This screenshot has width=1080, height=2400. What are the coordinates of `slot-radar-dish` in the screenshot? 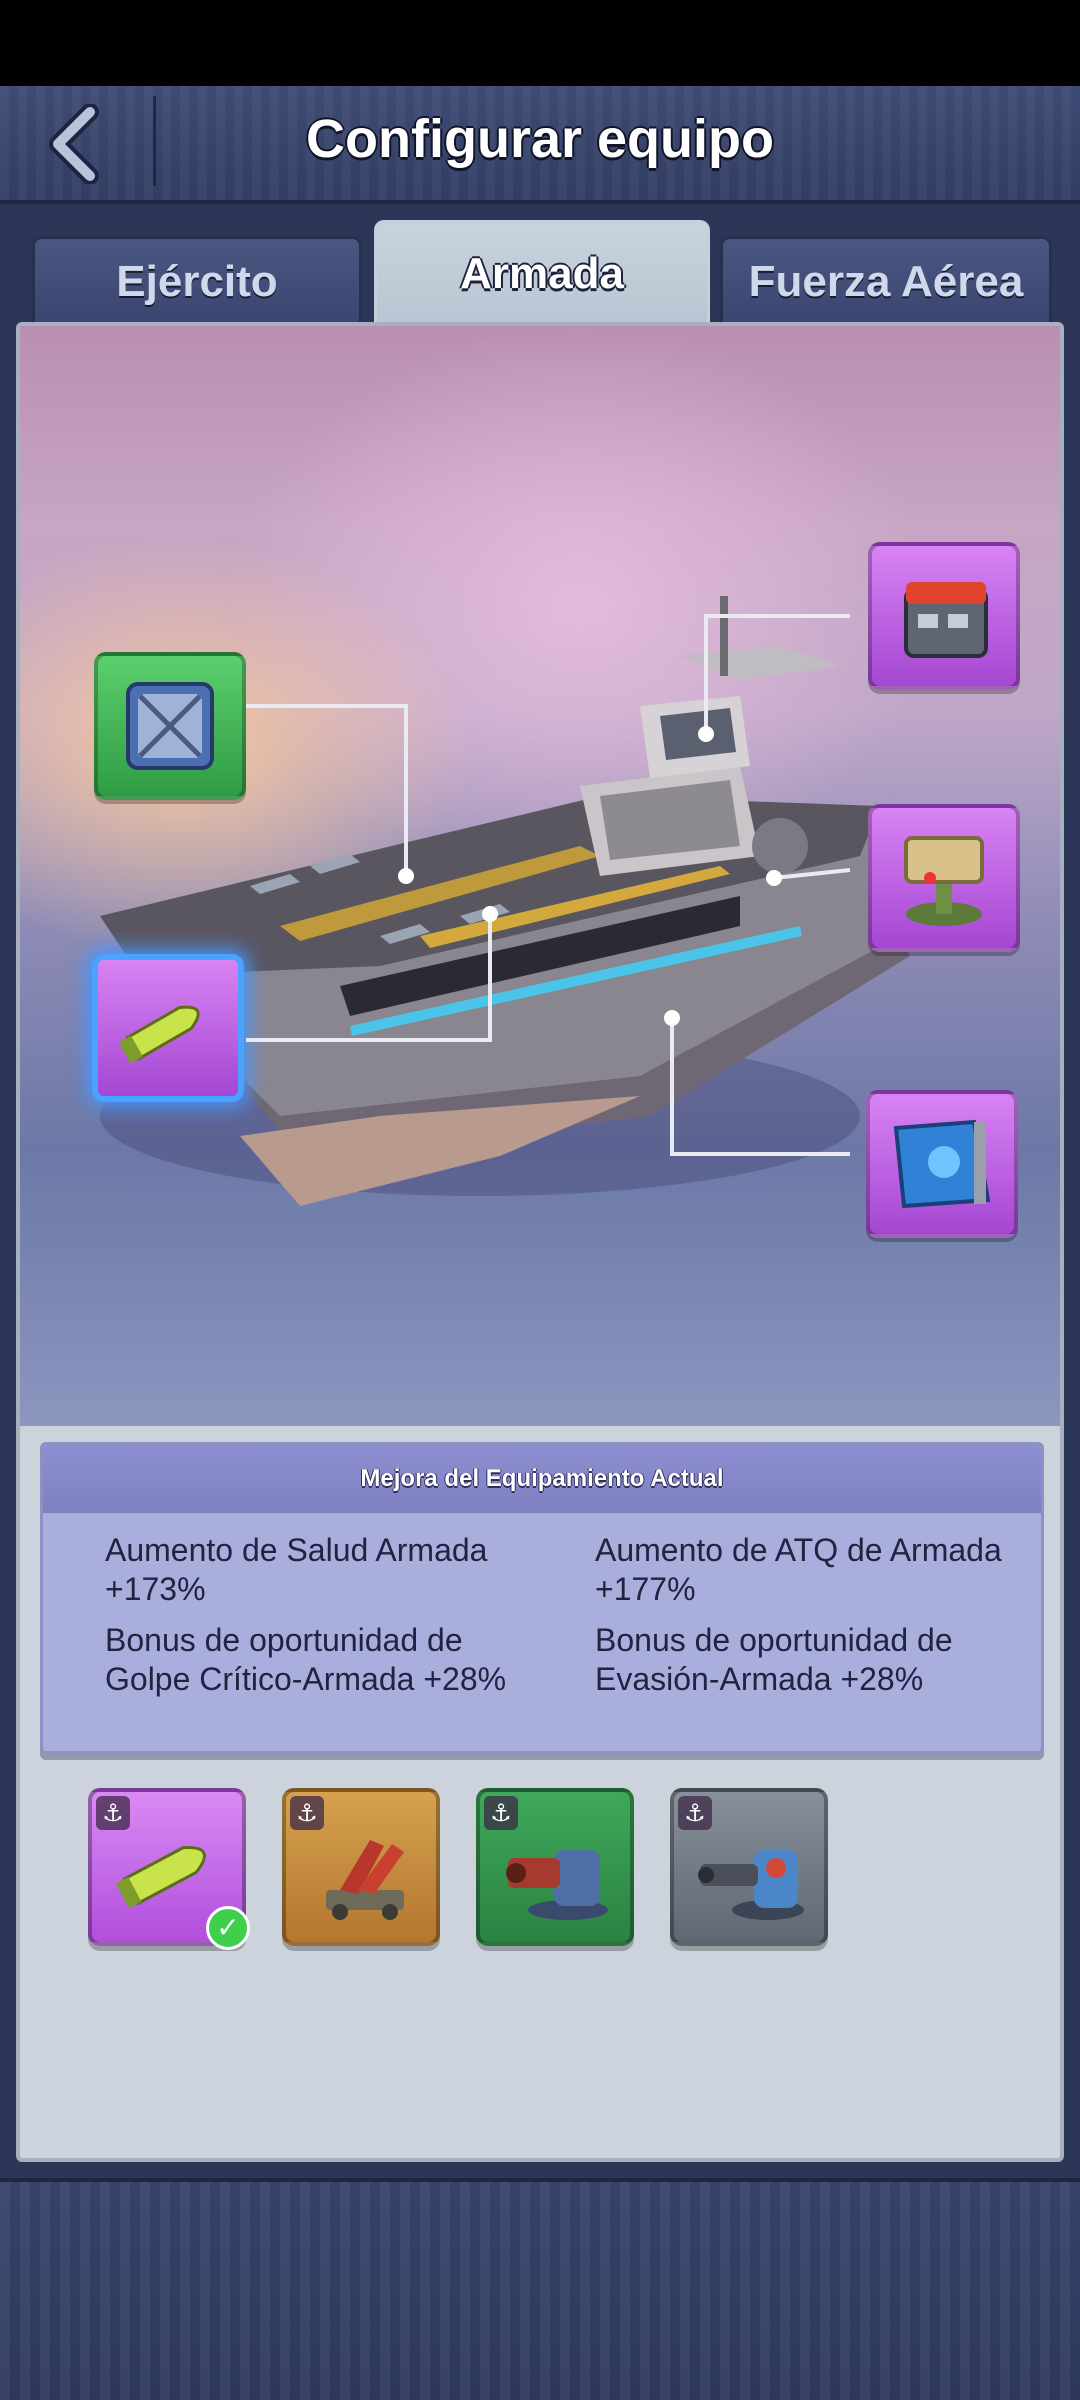 It's located at (944, 878).